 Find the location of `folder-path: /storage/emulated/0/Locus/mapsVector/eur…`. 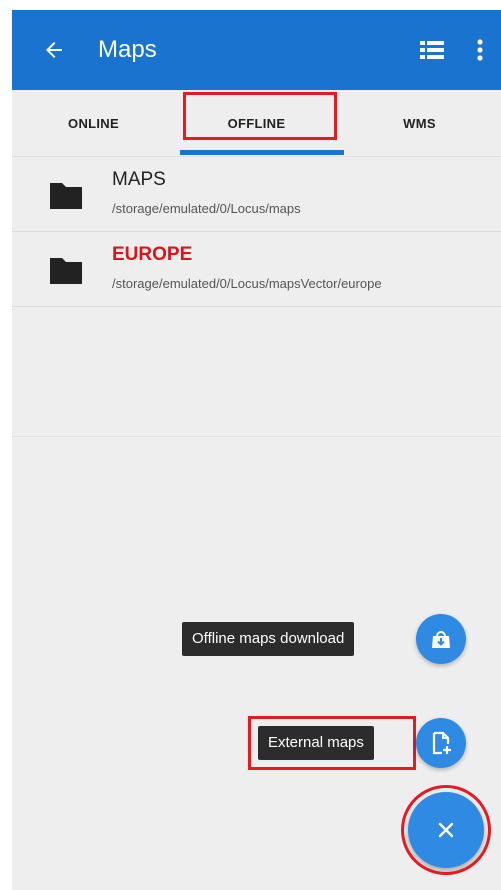

folder-path: /storage/emulated/0/Locus/mapsVector/eur… is located at coordinates (247, 283).